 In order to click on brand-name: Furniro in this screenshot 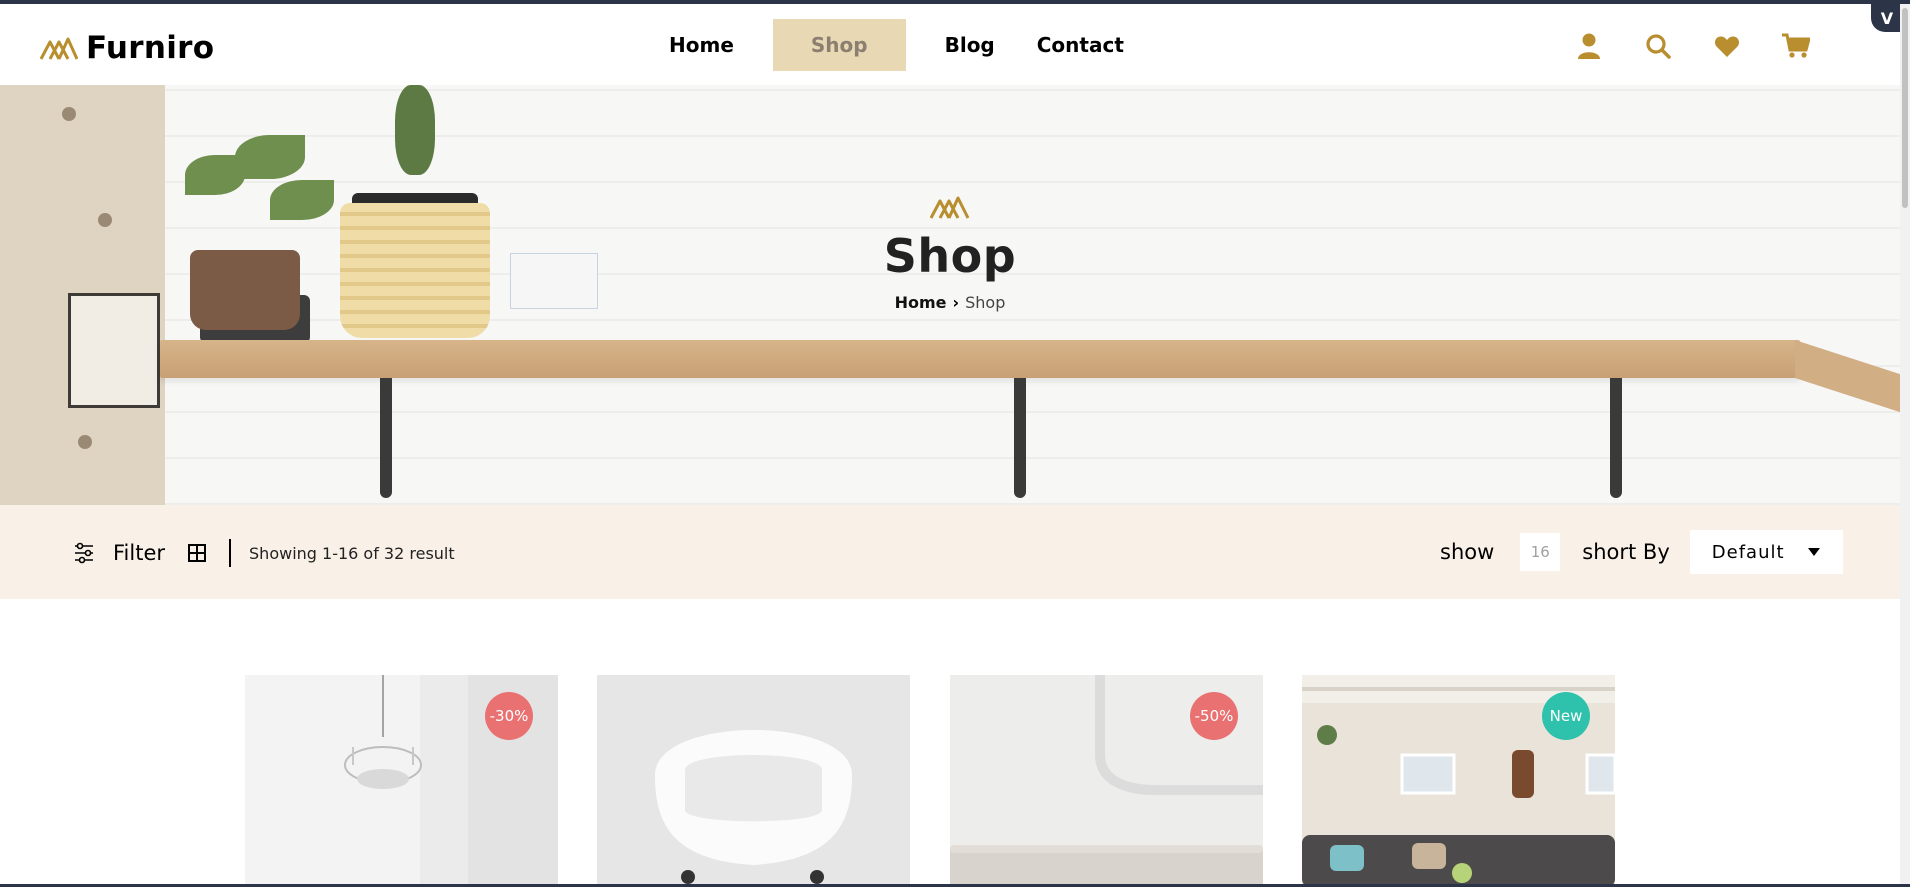, I will do `click(150, 48)`.